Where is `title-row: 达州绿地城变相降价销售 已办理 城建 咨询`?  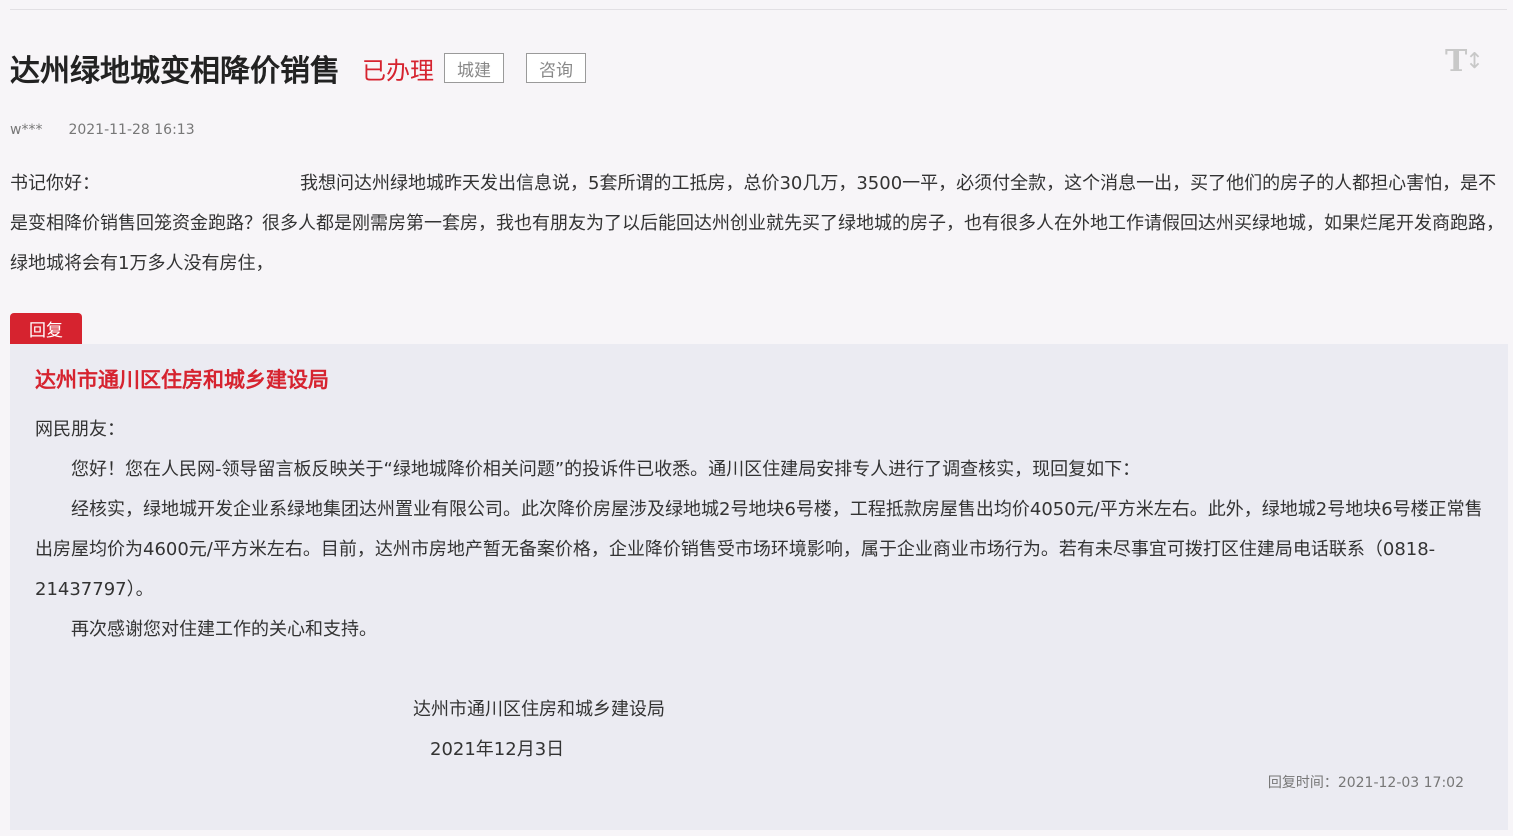 title-row: 达州绿地城变相降价销售 已办理 城建 咨询 is located at coordinates (298, 68).